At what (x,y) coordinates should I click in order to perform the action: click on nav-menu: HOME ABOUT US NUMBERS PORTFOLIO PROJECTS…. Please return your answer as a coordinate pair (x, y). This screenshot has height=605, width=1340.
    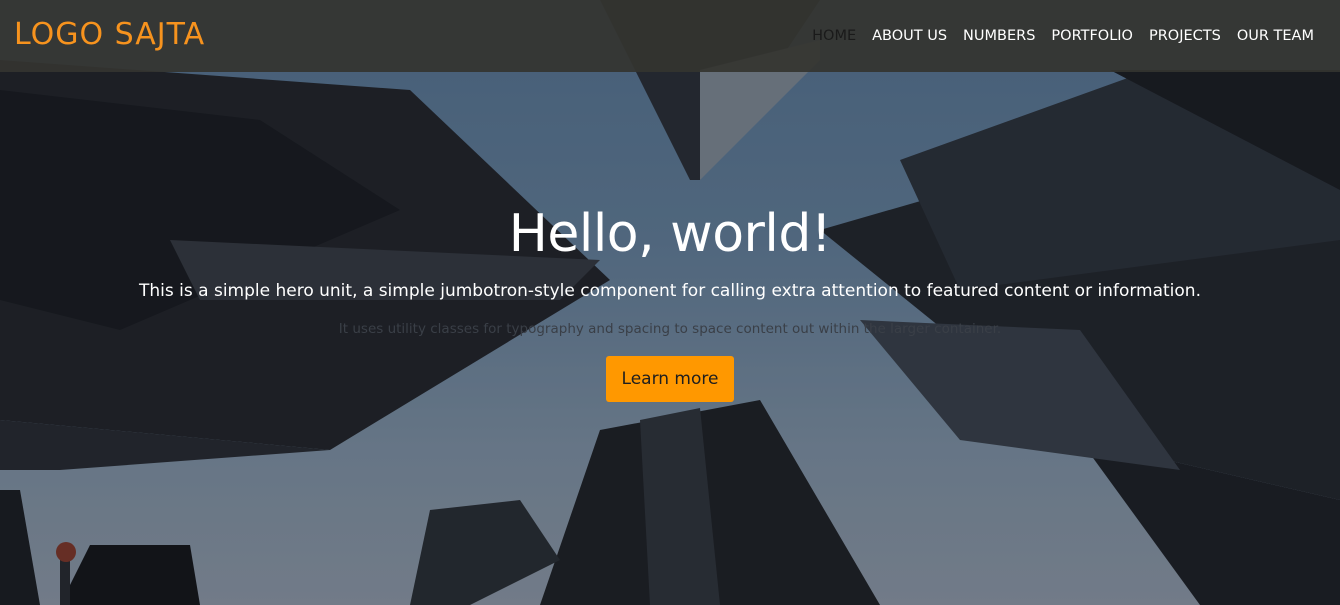
    Looking at the image, I should click on (1063, 36).